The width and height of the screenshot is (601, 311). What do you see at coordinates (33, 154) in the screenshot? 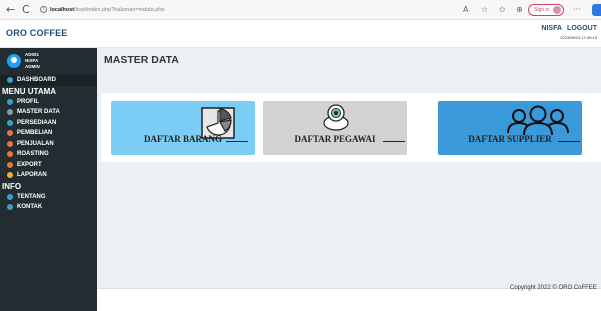
I see `sidebar-item-label: ROASTING` at bounding box center [33, 154].